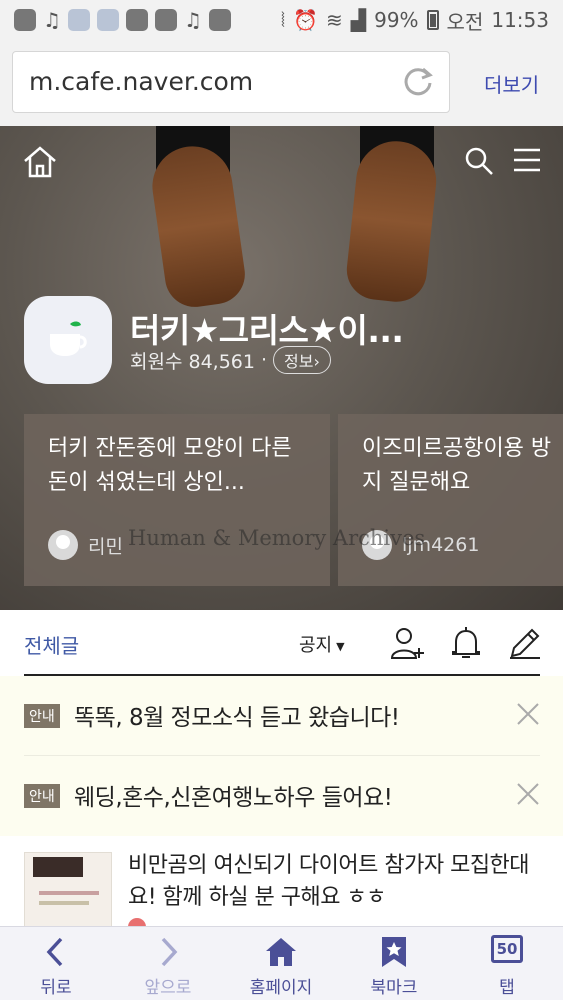 The width and height of the screenshot is (563, 1000). Describe the element at coordinates (525, 643) in the screenshot. I see `write-icon` at that location.